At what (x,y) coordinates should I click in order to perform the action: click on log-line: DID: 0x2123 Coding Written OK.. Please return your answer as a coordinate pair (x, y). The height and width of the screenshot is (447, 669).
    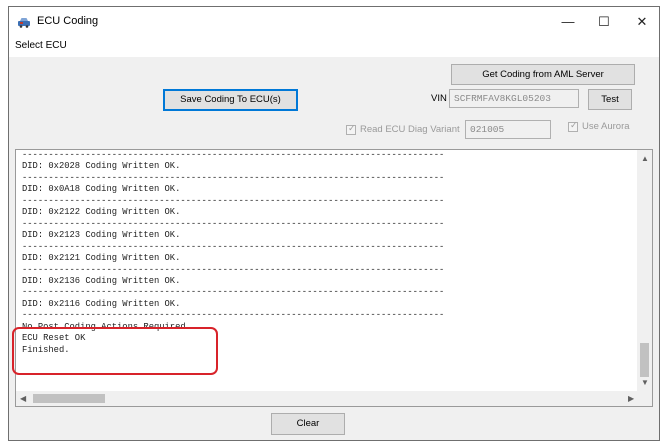
    Looking at the image, I should click on (101, 235).